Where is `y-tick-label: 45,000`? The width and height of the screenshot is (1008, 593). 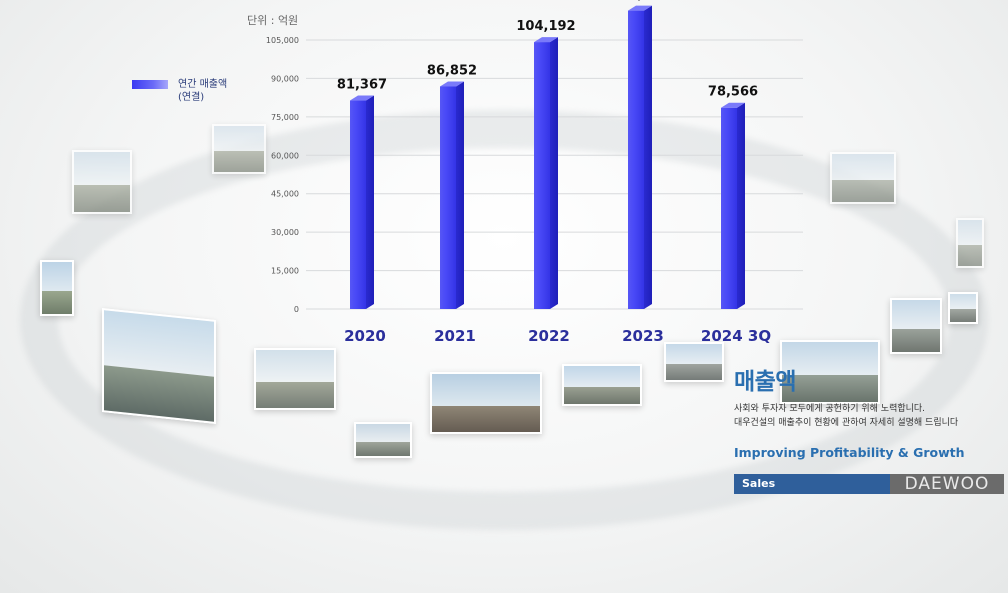 y-tick-label: 45,000 is located at coordinates (285, 194).